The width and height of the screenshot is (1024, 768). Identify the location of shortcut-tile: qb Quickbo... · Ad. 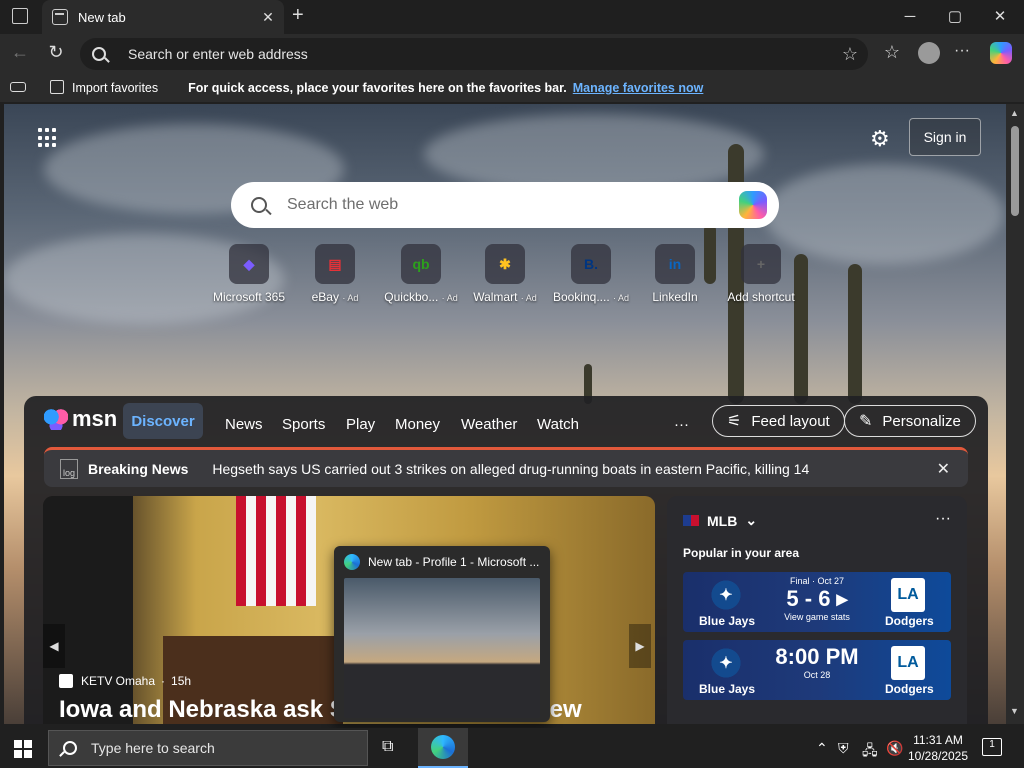
(421, 274).